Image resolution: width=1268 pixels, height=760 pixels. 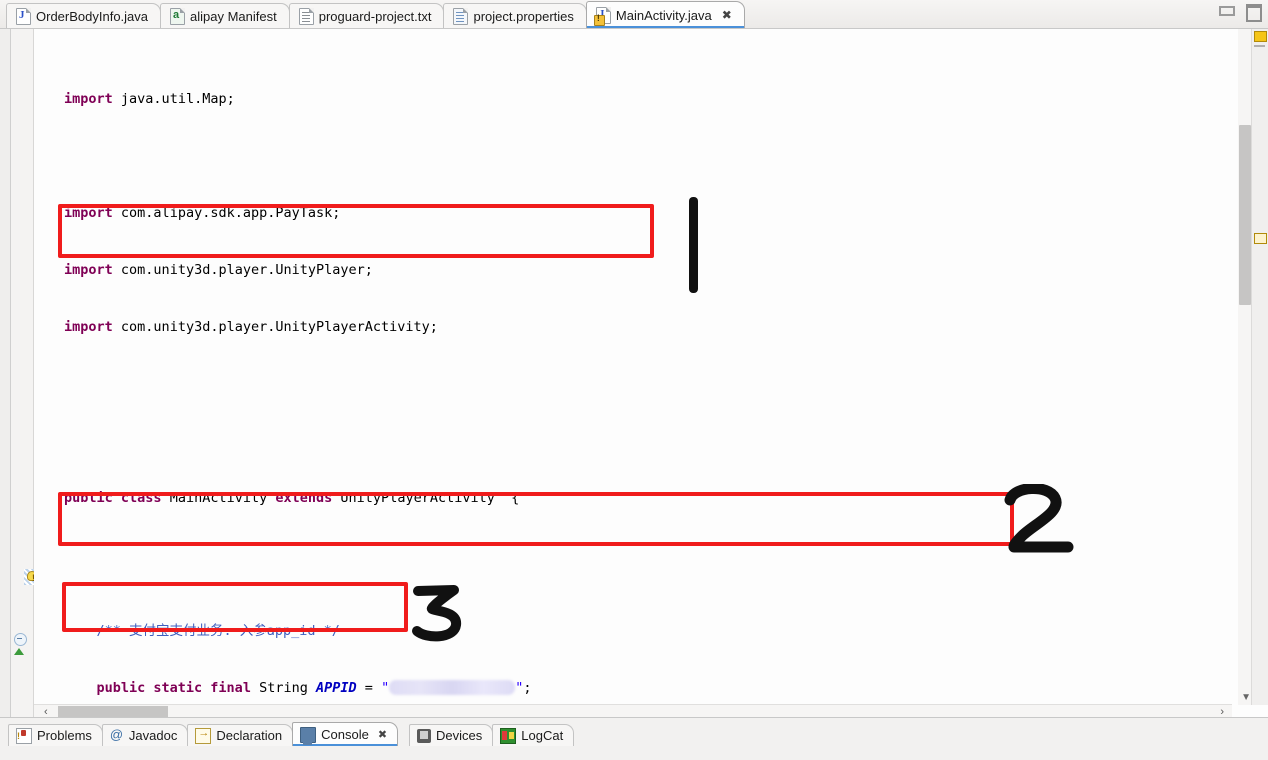 I want to click on bottom-tab-label: Devices, so click(x=459, y=735).